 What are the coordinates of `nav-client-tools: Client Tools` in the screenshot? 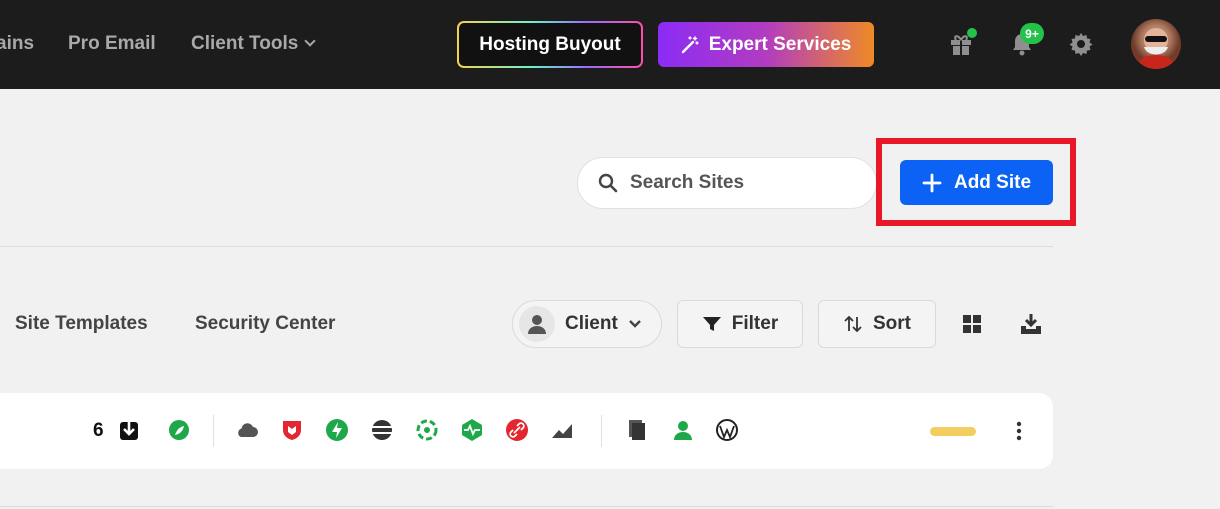 It's located at (253, 44).